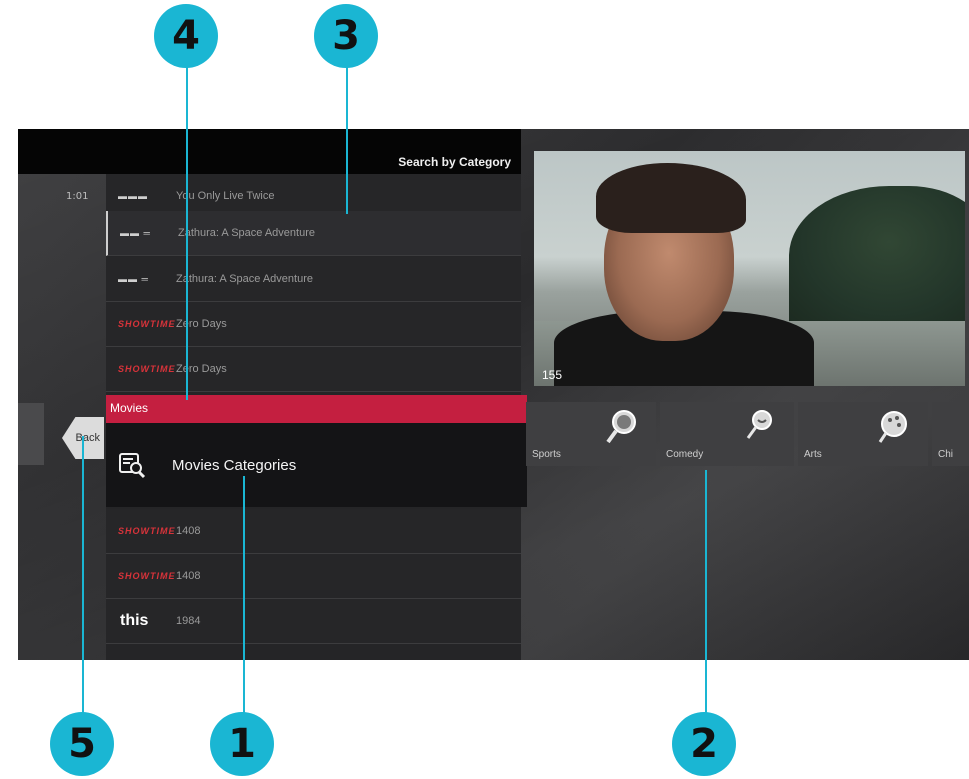 The width and height of the screenshot is (969, 779). What do you see at coordinates (749, 268) in the screenshot?
I see `video-preview: 155` at bounding box center [749, 268].